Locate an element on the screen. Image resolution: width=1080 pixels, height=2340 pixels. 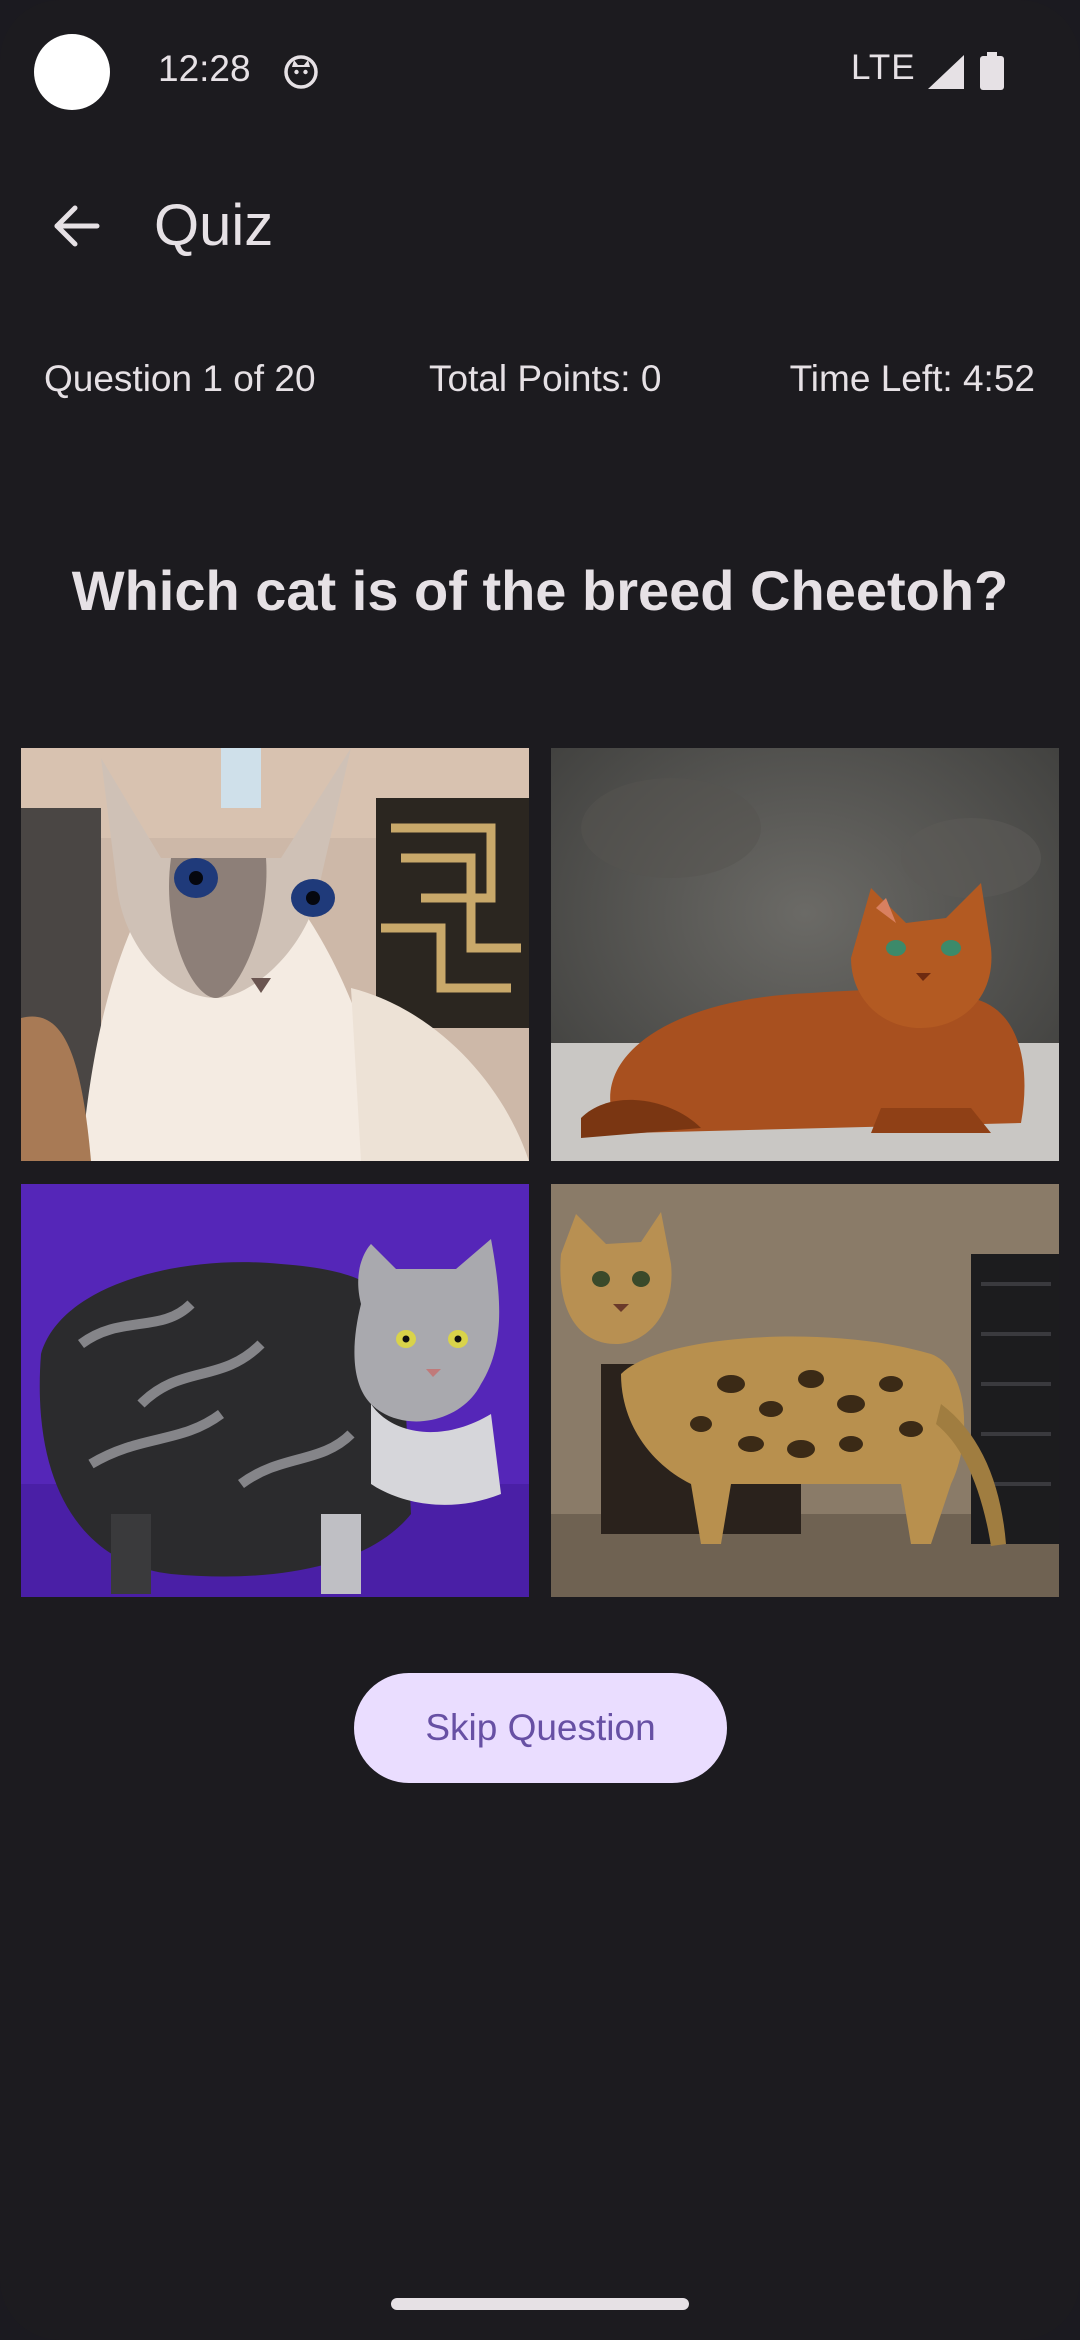
top-app-bar: Quiz is located at coordinates (540, 225).